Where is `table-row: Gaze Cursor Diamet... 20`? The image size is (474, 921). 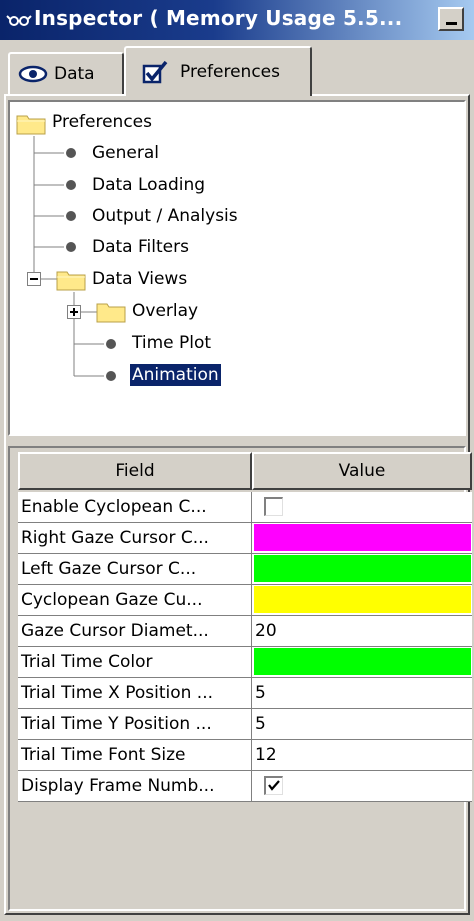
table-row: Gaze Cursor Diamet... 20 is located at coordinates (245, 631).